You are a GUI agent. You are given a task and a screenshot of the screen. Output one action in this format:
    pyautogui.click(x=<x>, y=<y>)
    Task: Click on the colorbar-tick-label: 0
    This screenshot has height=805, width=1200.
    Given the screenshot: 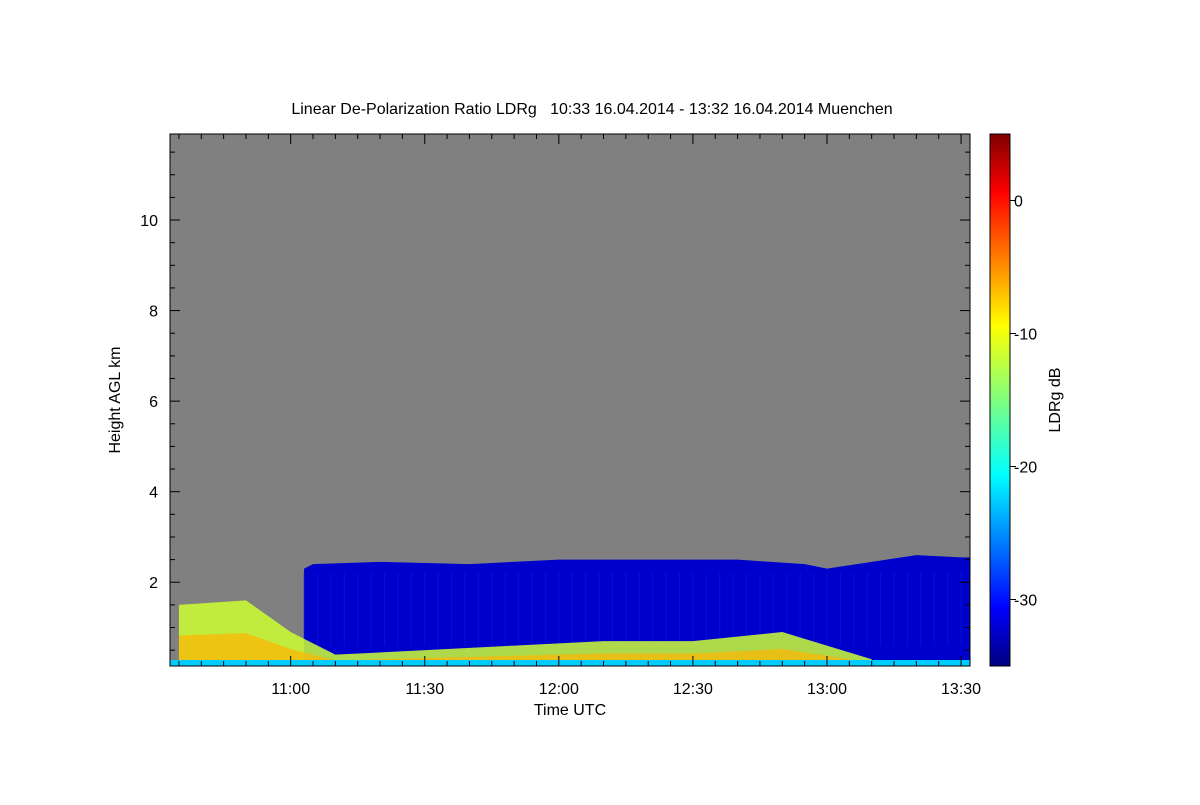 What is the action you would take?
    pyautogui.click(x=1018, y=202)
    